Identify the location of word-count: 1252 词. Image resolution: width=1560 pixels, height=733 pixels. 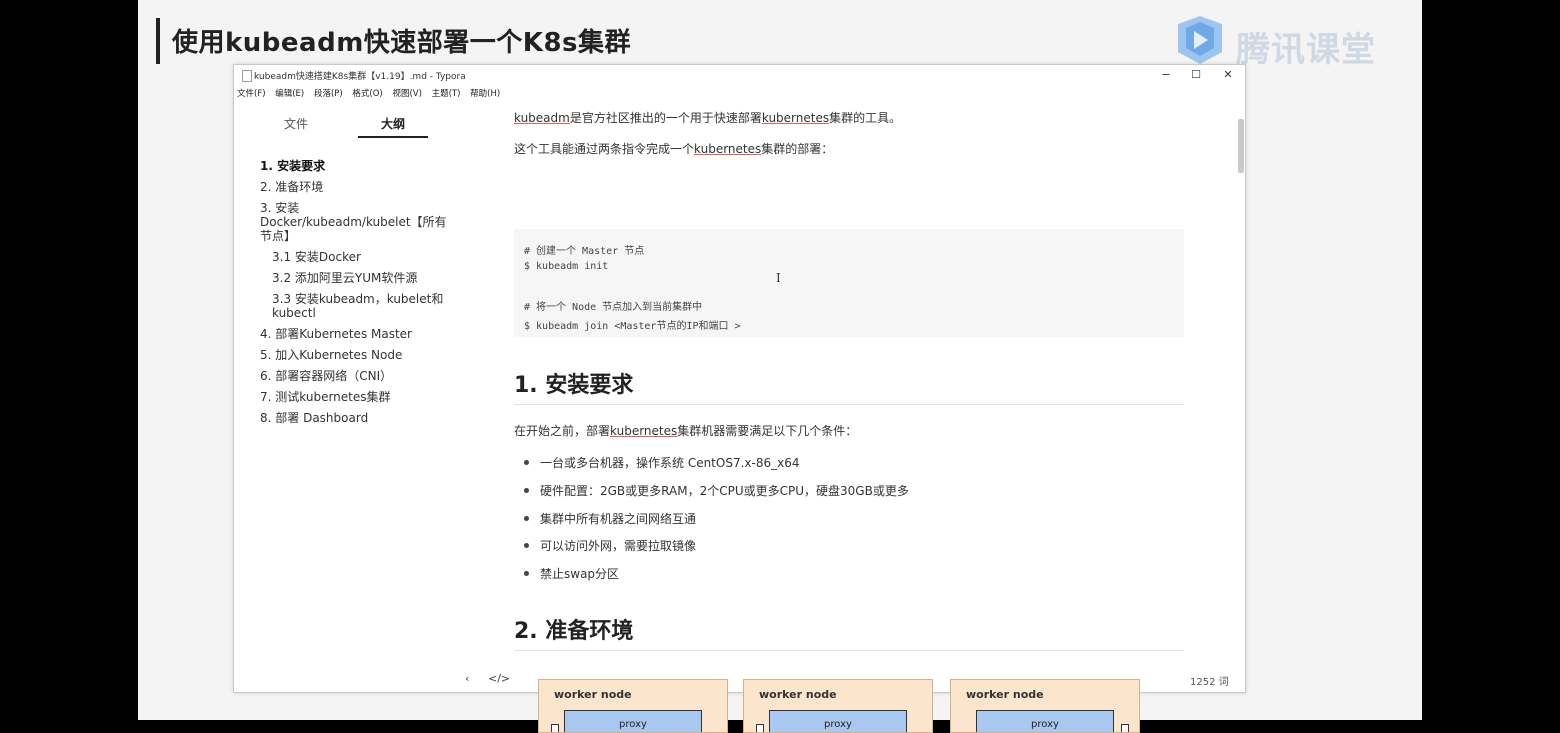
(1209, 680).